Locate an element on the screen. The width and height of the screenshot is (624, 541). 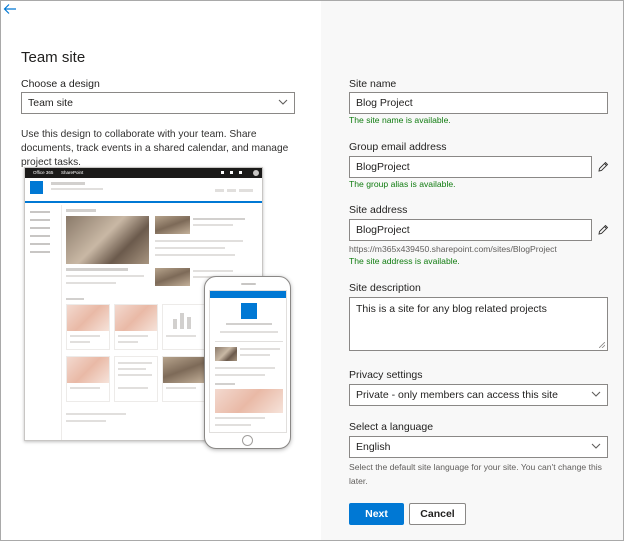
design-label: Choose a design is located at coordinates (60, 84).